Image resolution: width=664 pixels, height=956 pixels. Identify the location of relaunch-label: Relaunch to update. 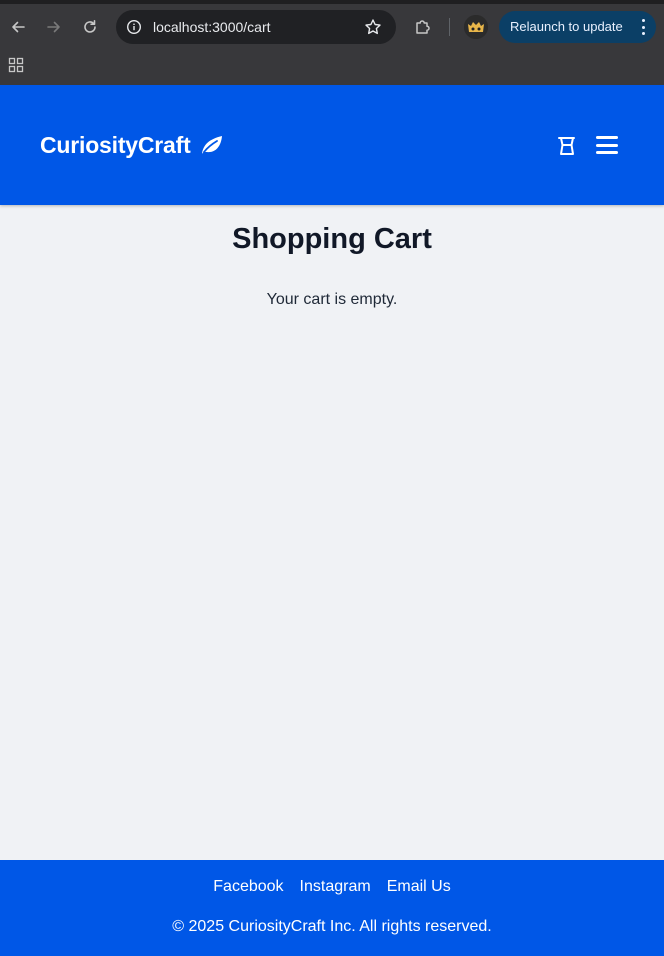
(566, 26).